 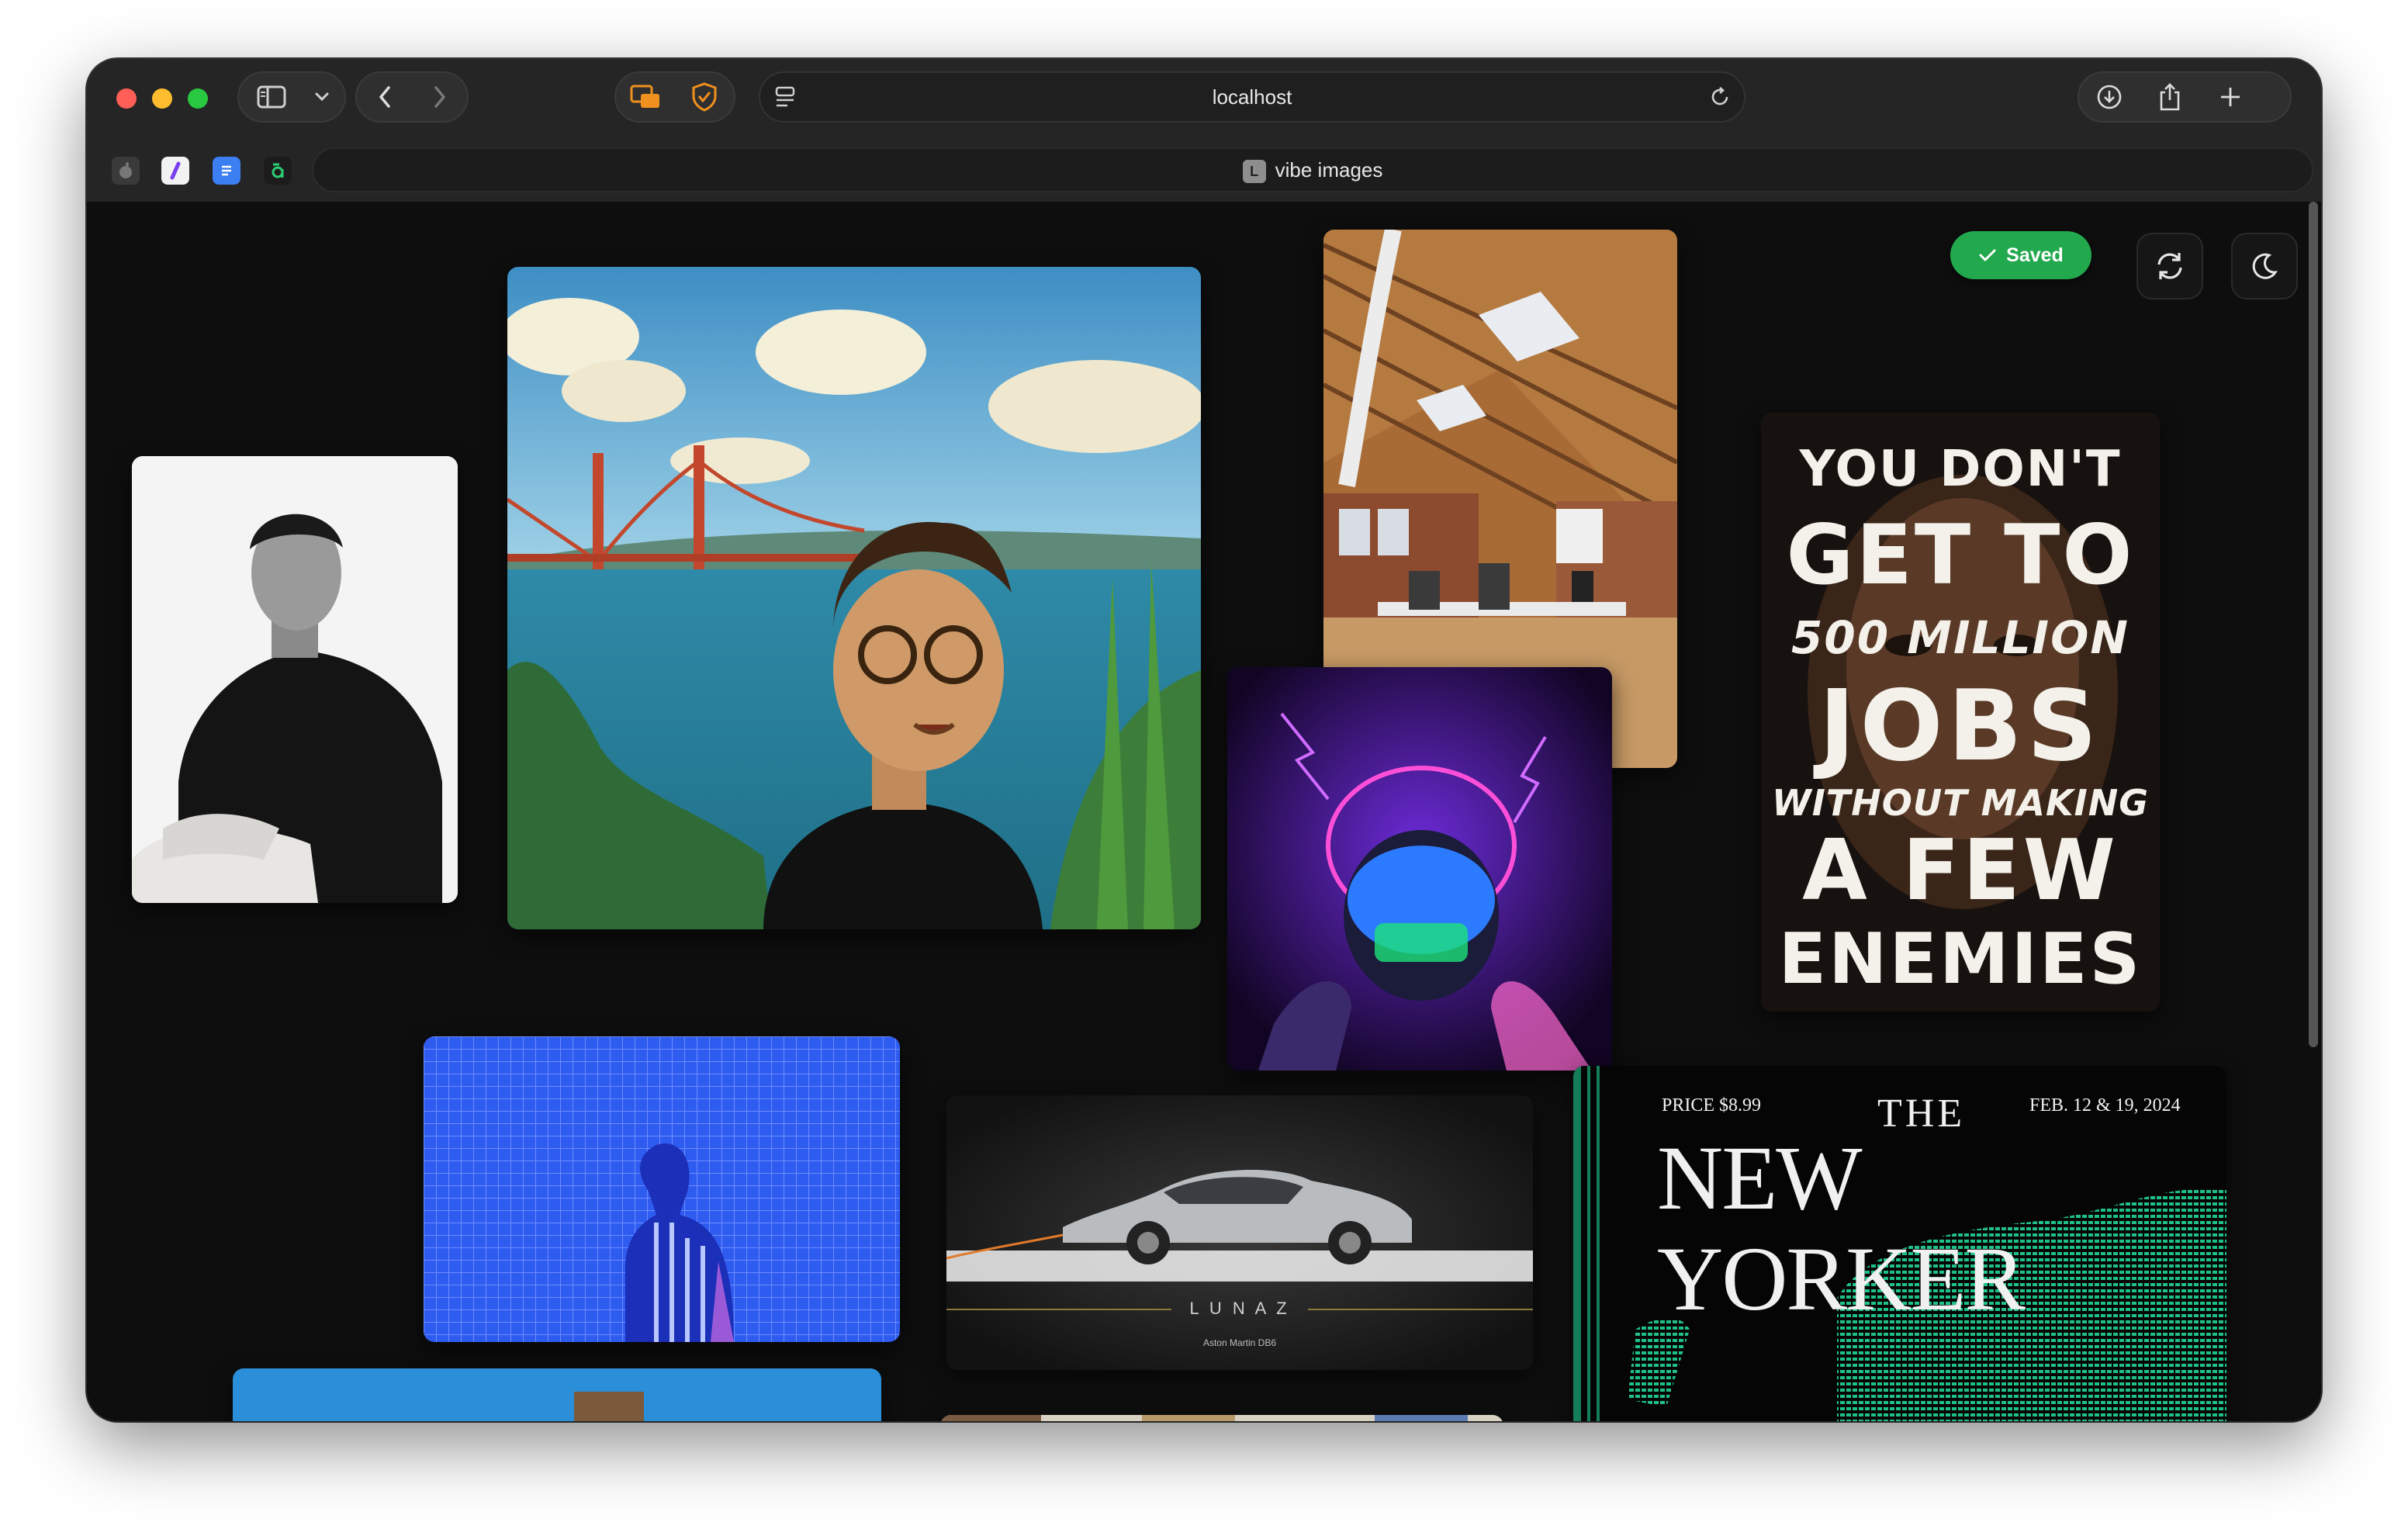 I want to click on page-scrollbar, so click(x=2313, y=624).